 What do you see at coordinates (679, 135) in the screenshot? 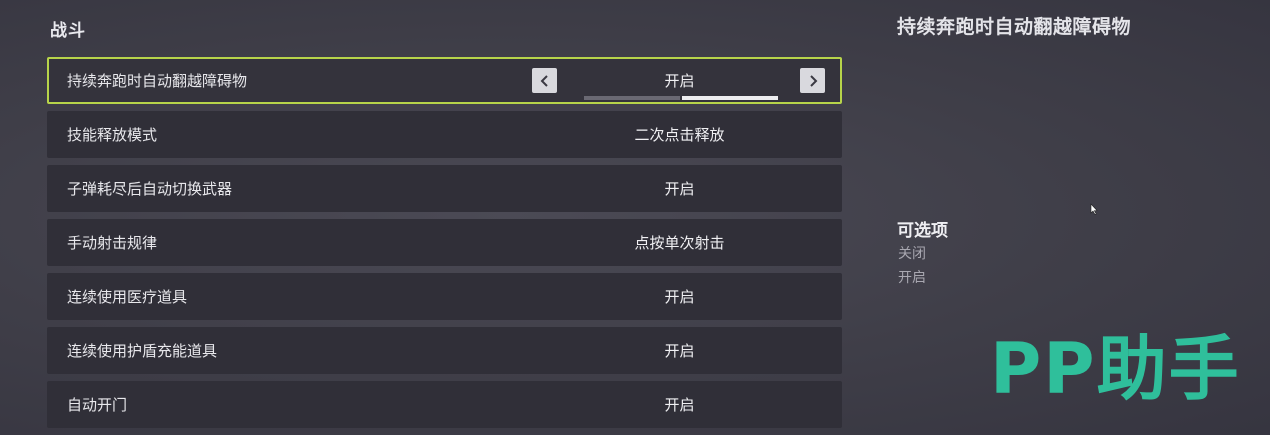
I see `setting-value: 二次点击释放` at bounding box center [679, 135].